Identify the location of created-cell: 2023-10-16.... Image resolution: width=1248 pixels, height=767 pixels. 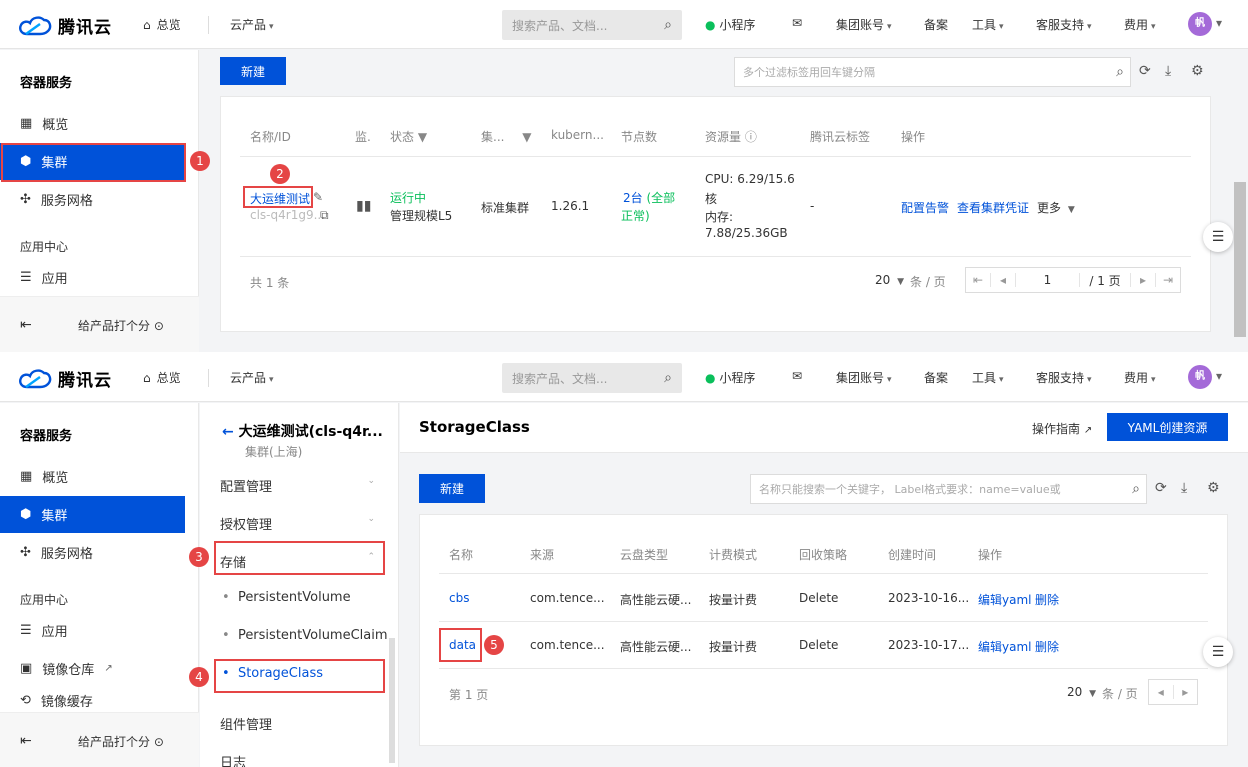
(929, 598).